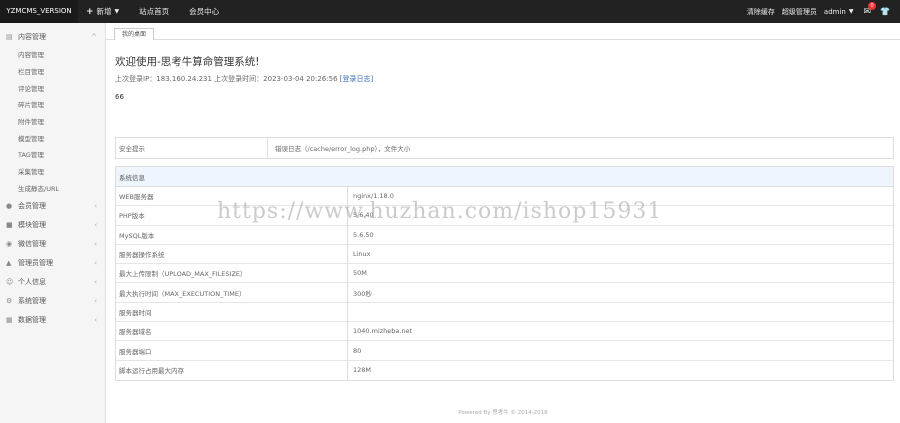  I want to click on sidebar-group-label: 模块管理, so click(32, 224).